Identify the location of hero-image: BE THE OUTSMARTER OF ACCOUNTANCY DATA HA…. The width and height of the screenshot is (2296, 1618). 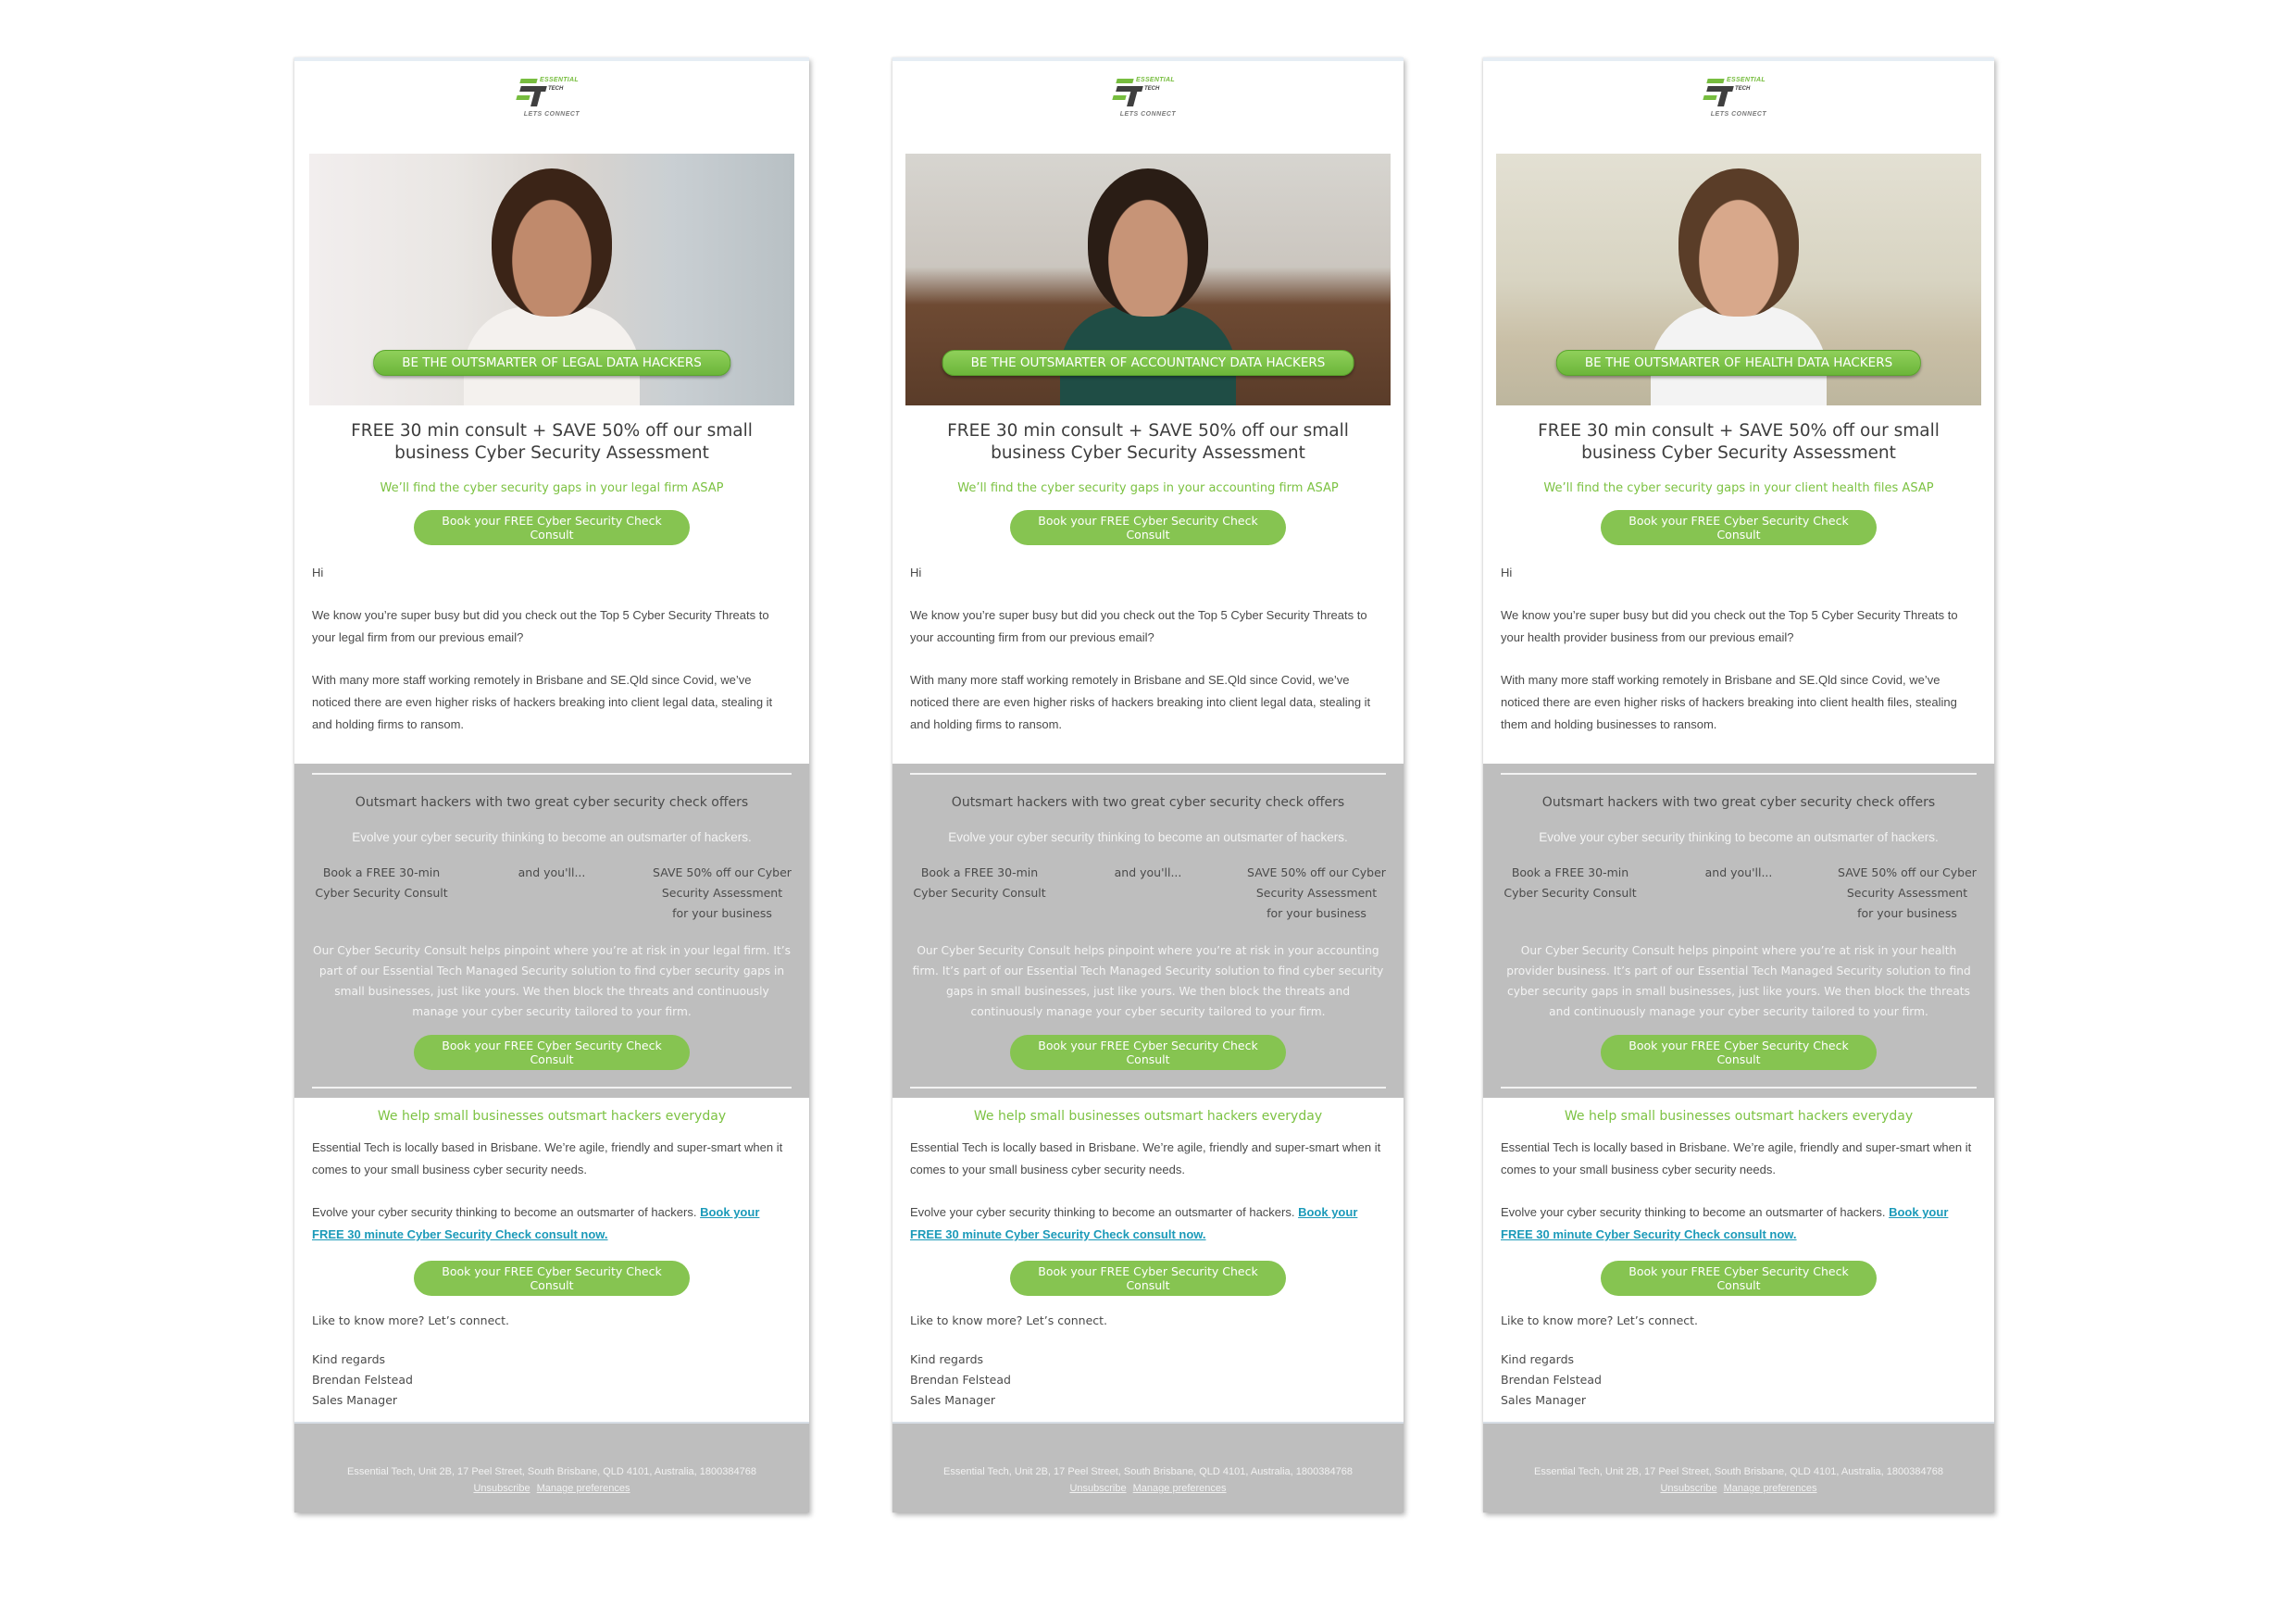
(1148, 279).